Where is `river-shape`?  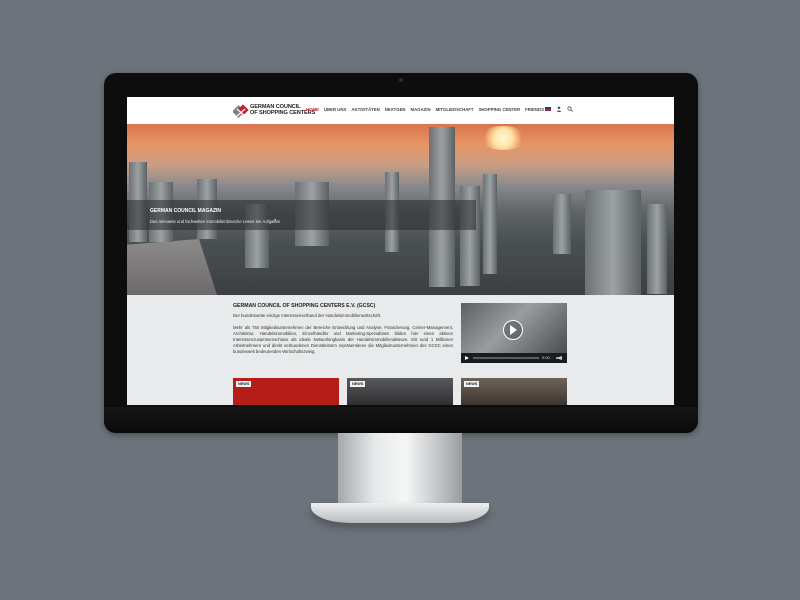
river-shape is located at coordinates (172, 267).